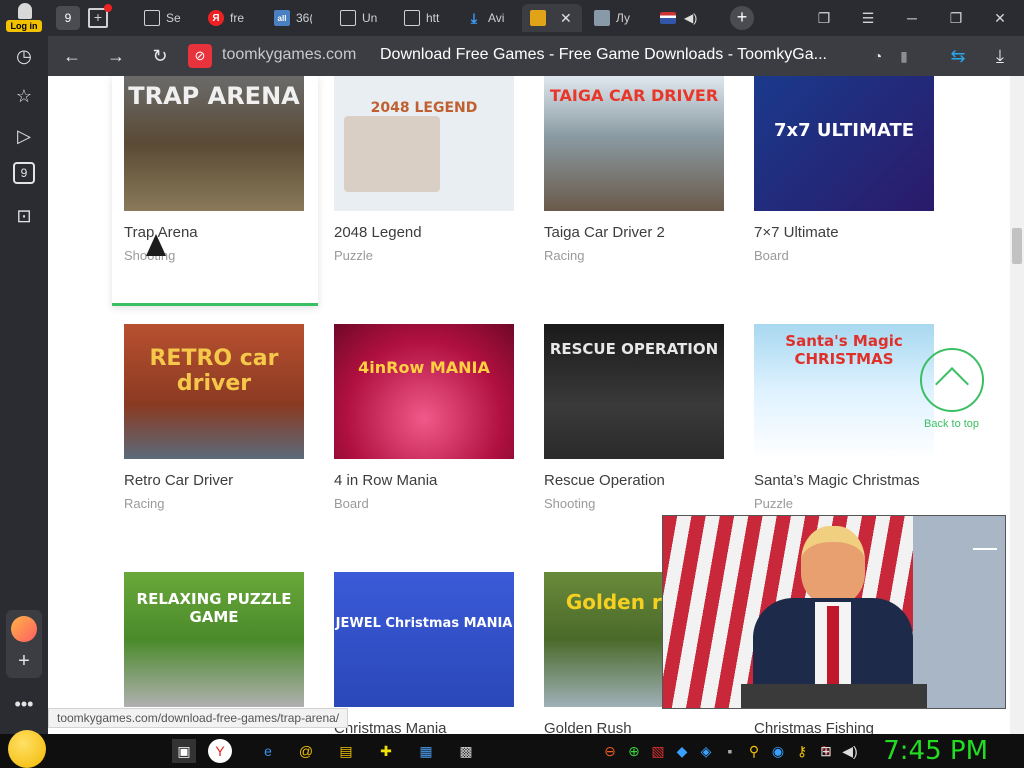  What do you see at coordinates (346, 751) in the screenshot?
I see `taskbar-app-5: ▤` at bounding box center [346, 751].